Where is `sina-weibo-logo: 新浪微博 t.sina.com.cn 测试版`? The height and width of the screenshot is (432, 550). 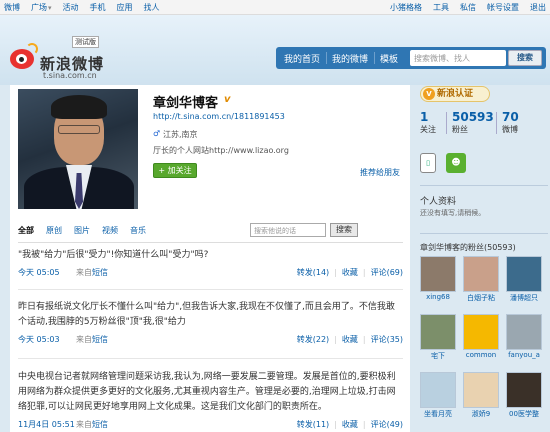
sina-weibo-logo: 新浪微博 t.sina.com.cn 测试版 is located at coordinates (60, 60).